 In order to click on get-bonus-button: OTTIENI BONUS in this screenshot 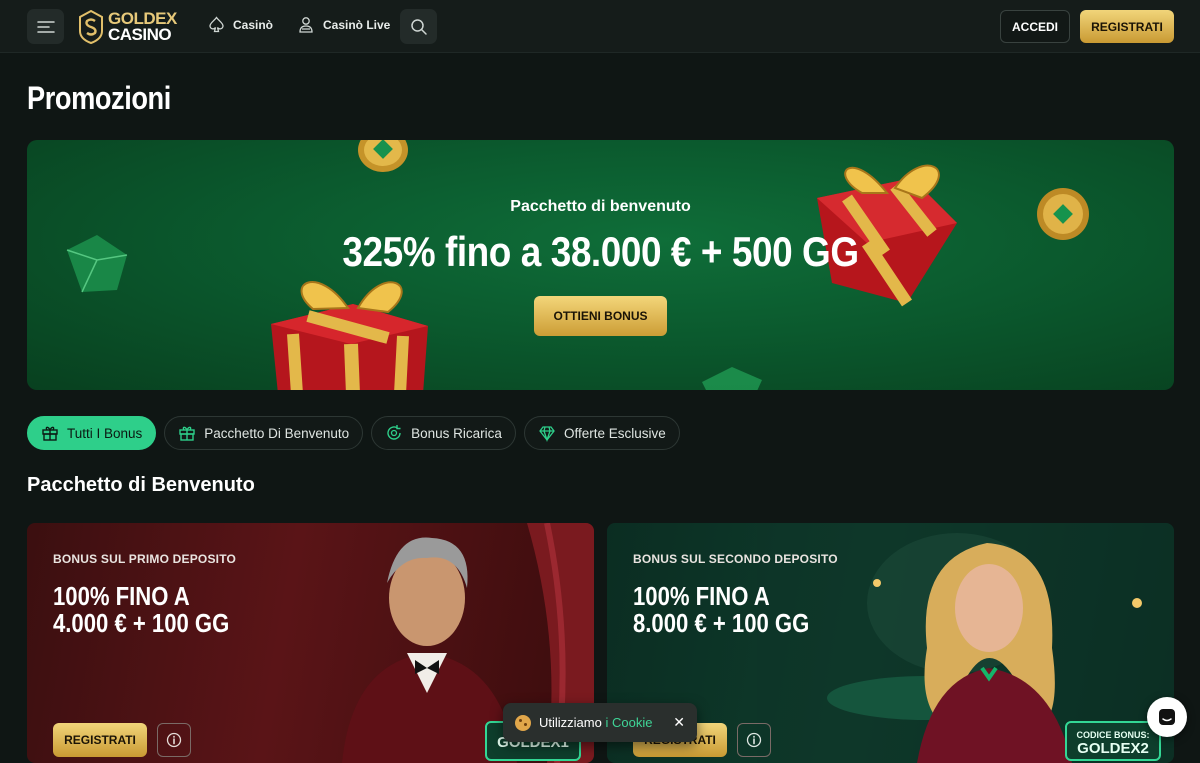, I will do `click(600, 316)`.